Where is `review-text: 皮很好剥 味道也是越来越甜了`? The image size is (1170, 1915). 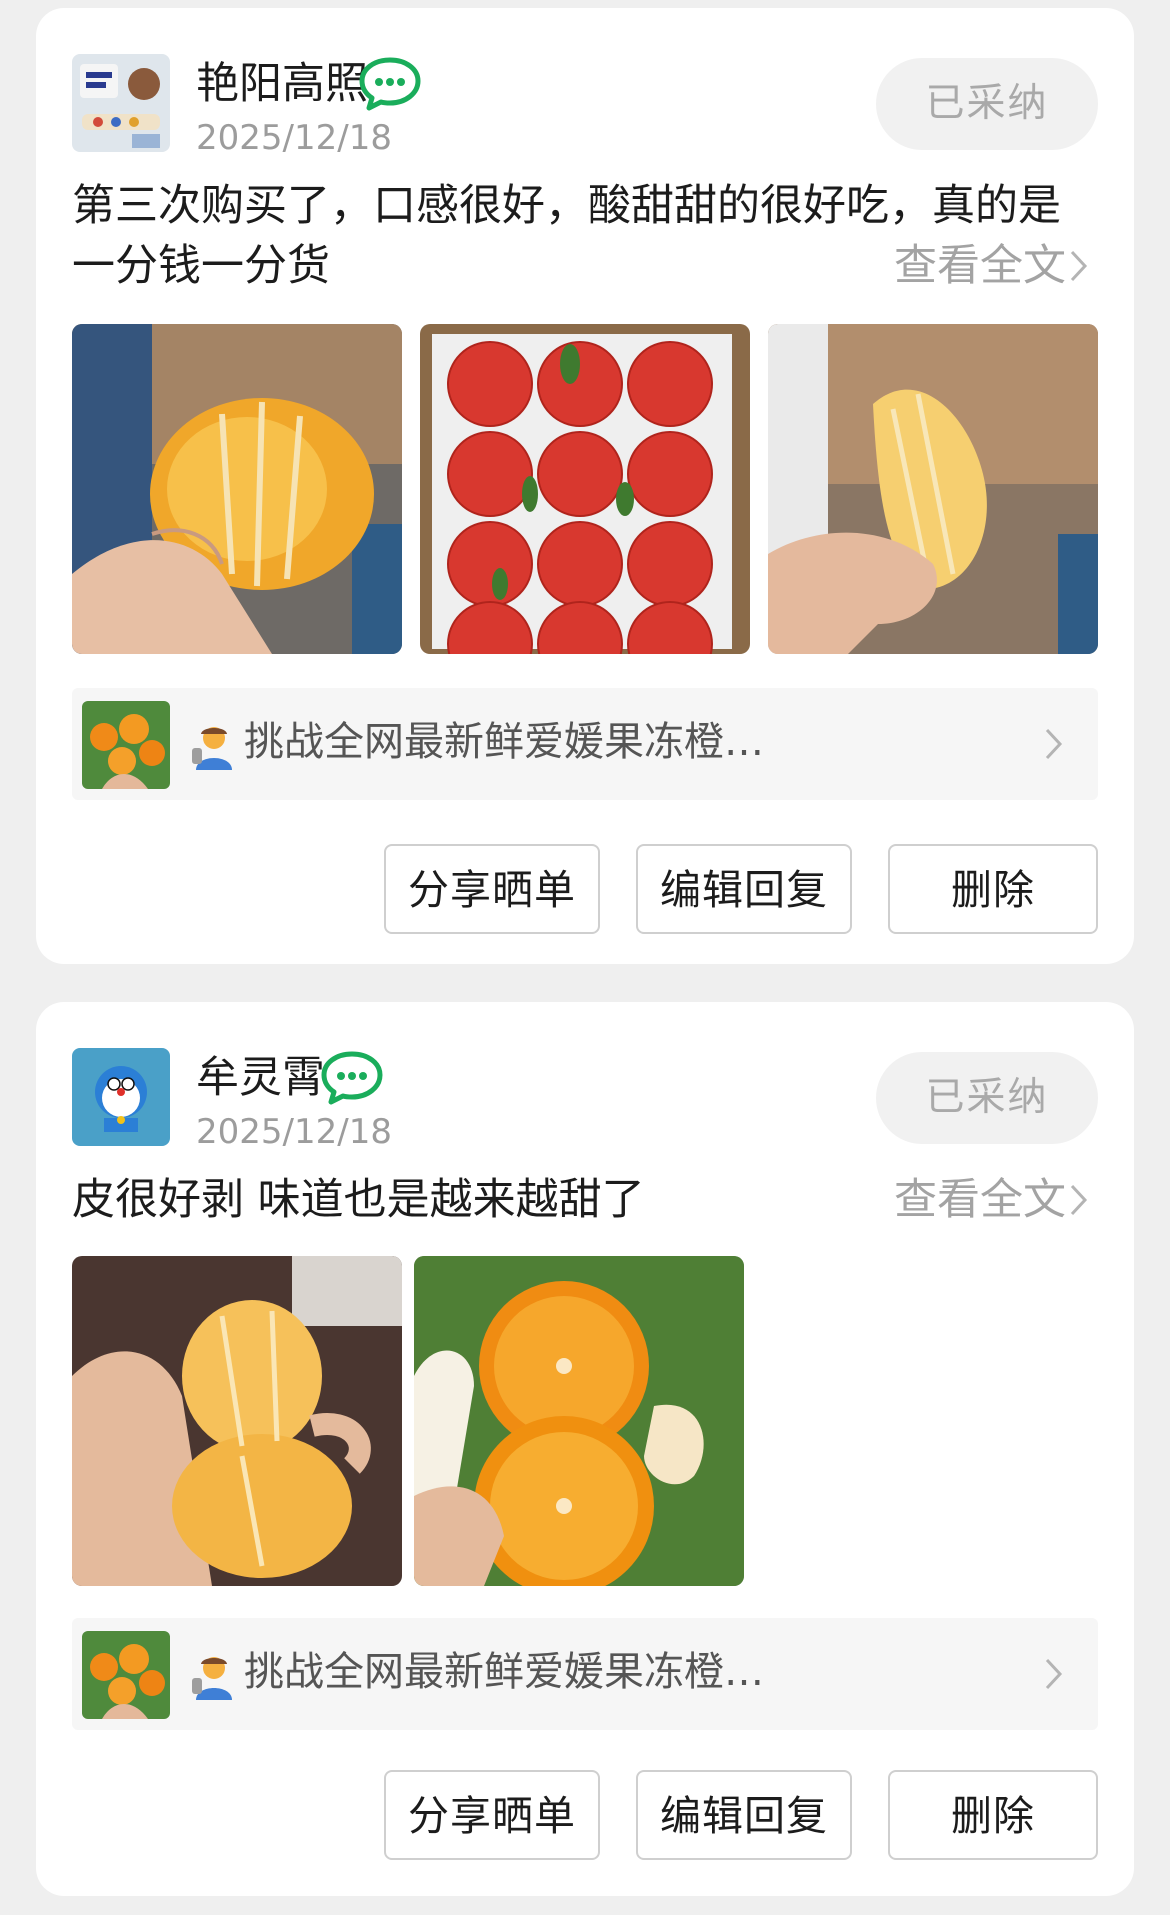 review-text: 皮很好剥 味道也是越来越甜了 is located at coordinates (358, 1200).